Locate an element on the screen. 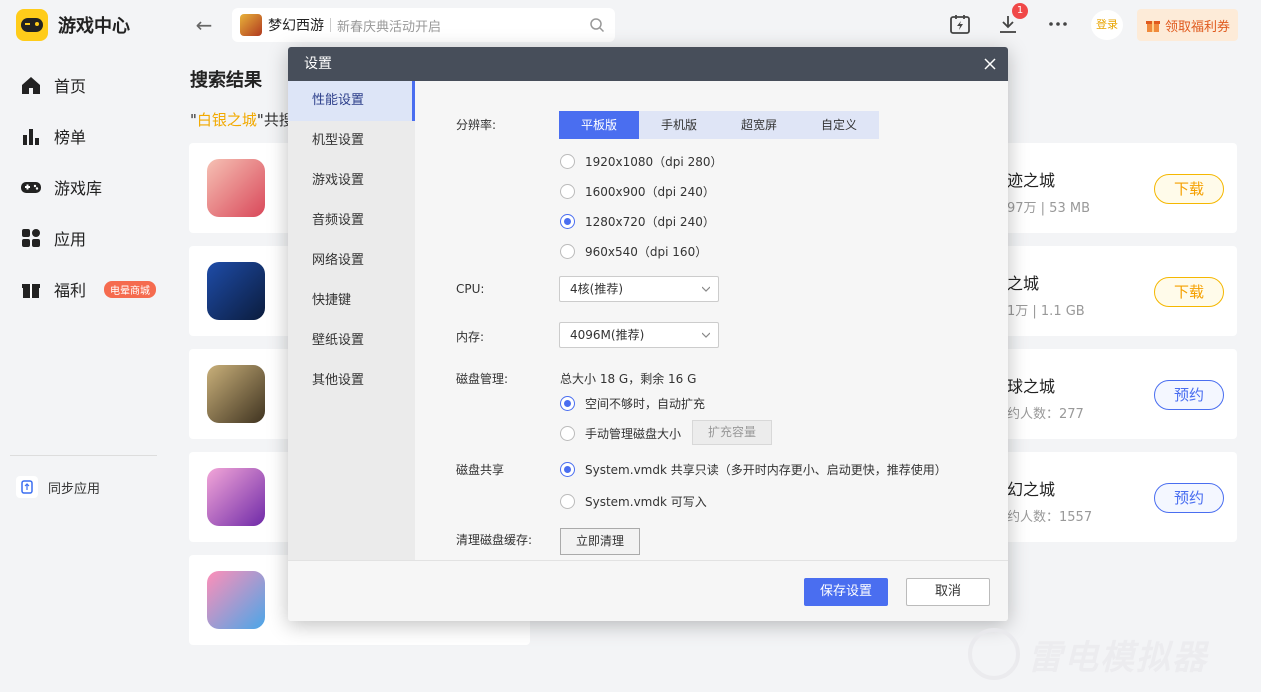  sidebar-item-apps: 应用 is located at coordinates (53, 238).